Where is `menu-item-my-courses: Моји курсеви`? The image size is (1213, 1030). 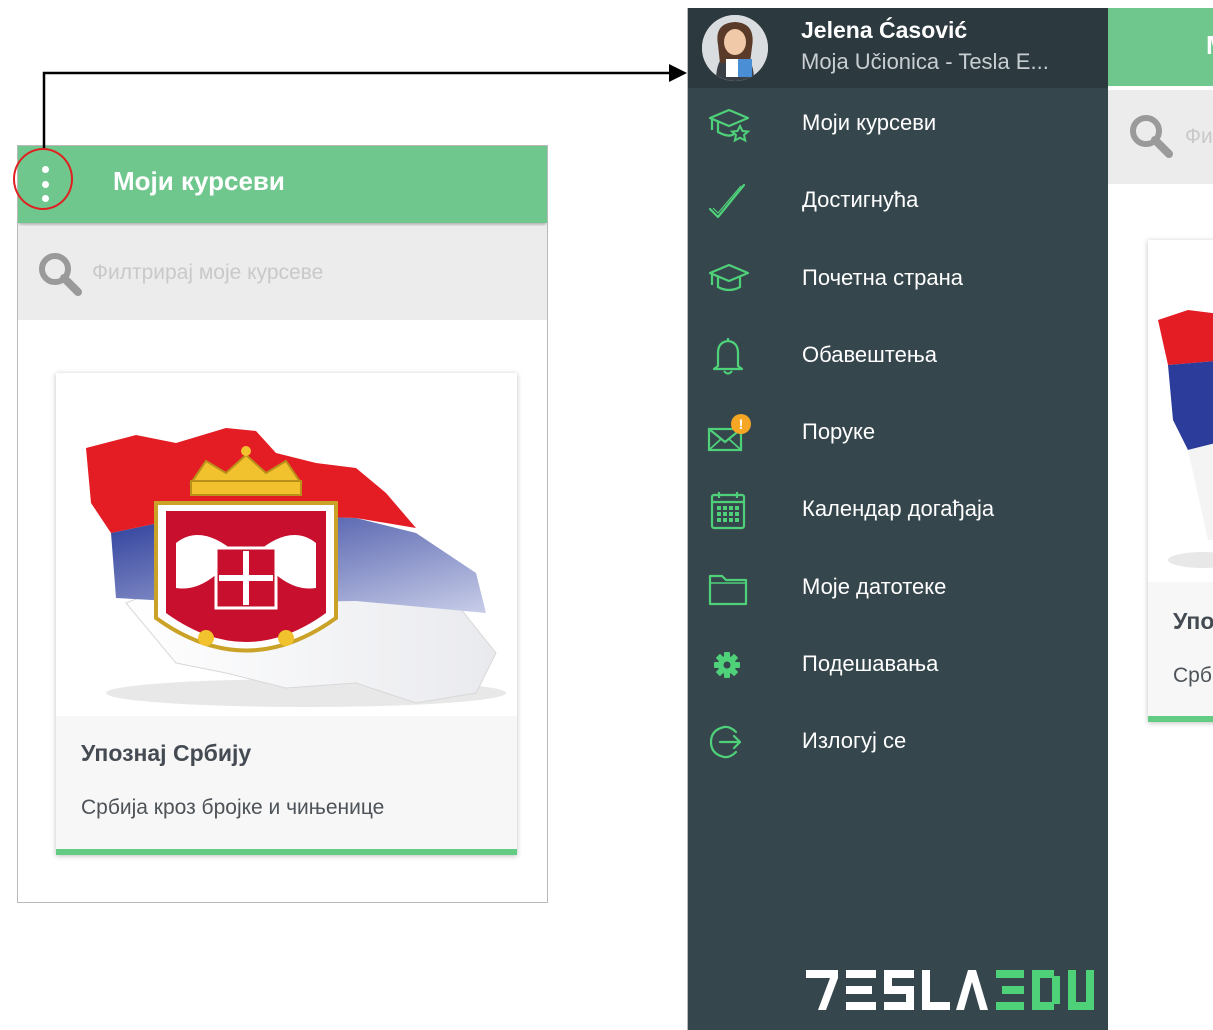
menu-item-my-courses: Моји курсеви is located at coordinates (898, 124).